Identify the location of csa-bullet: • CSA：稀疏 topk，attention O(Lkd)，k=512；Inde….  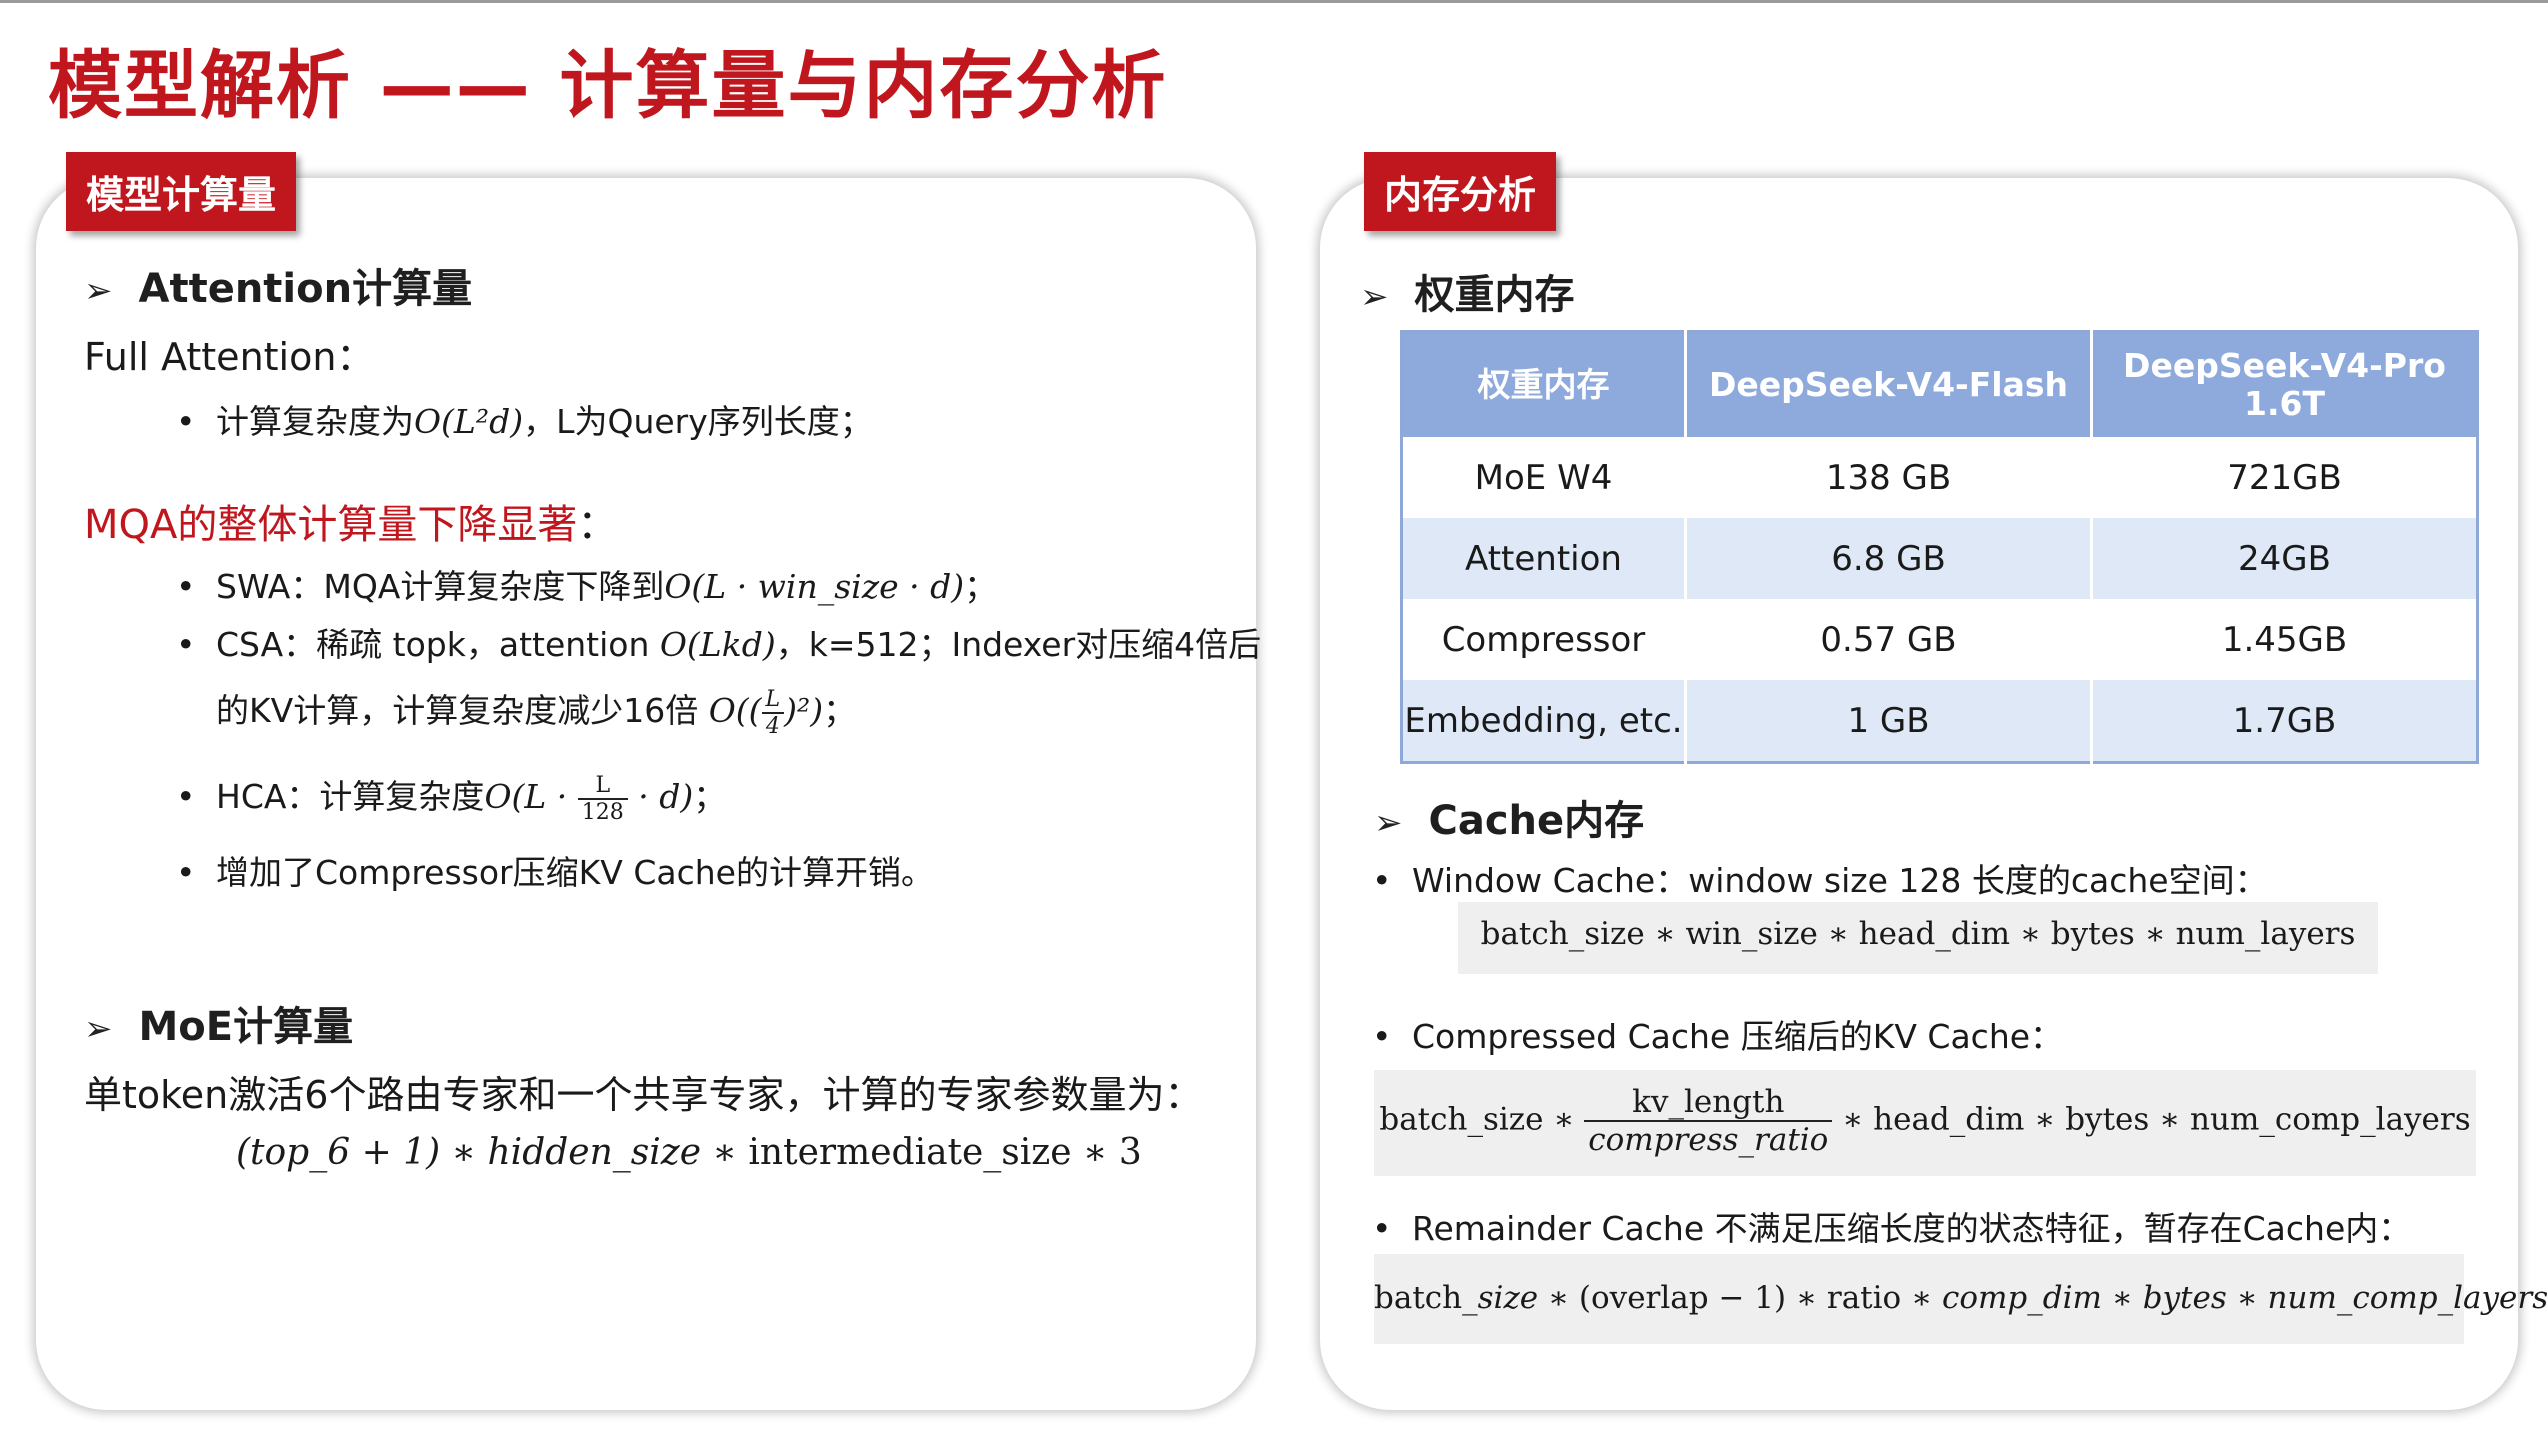
(719, 644).